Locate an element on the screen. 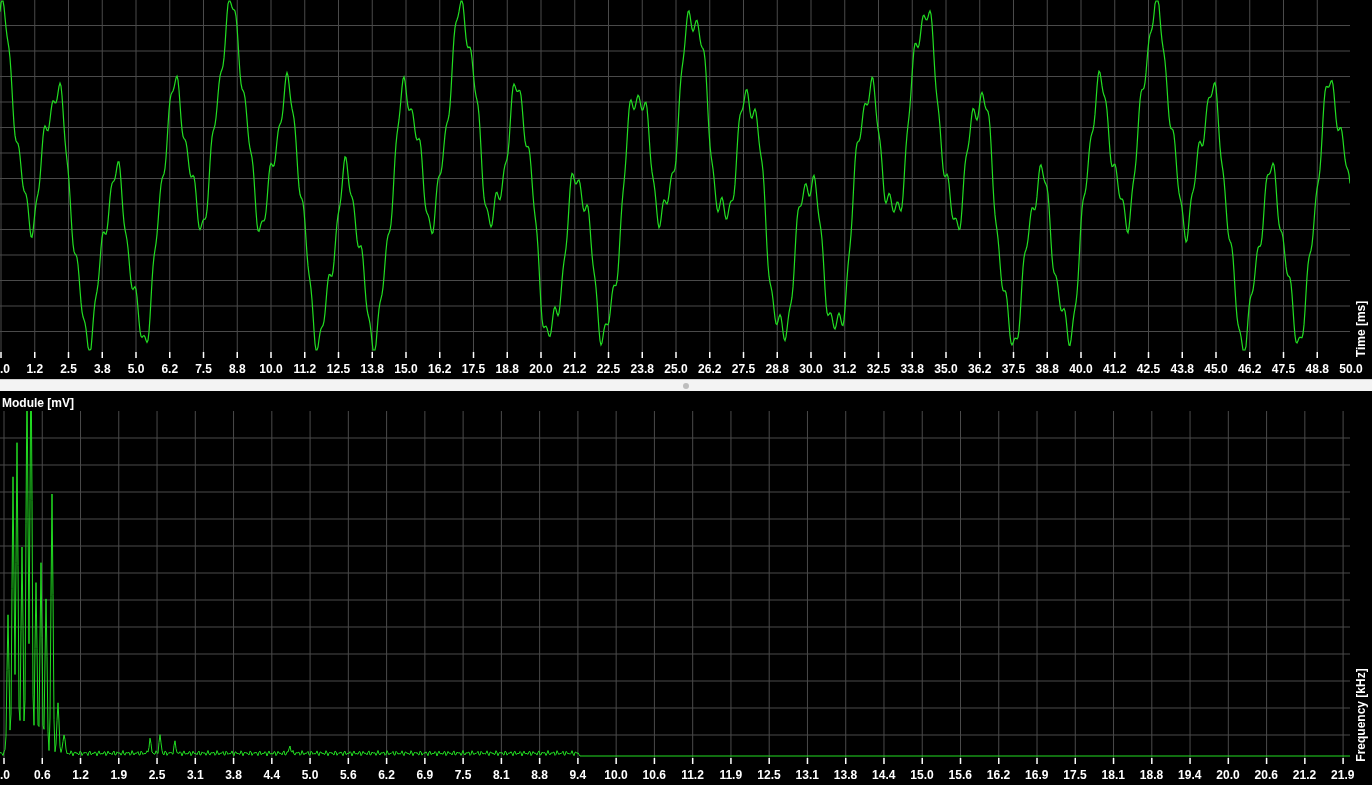 This screenshot has width=1372, height=785. tick-label: 26.2 is located at coordinates (710, 369).